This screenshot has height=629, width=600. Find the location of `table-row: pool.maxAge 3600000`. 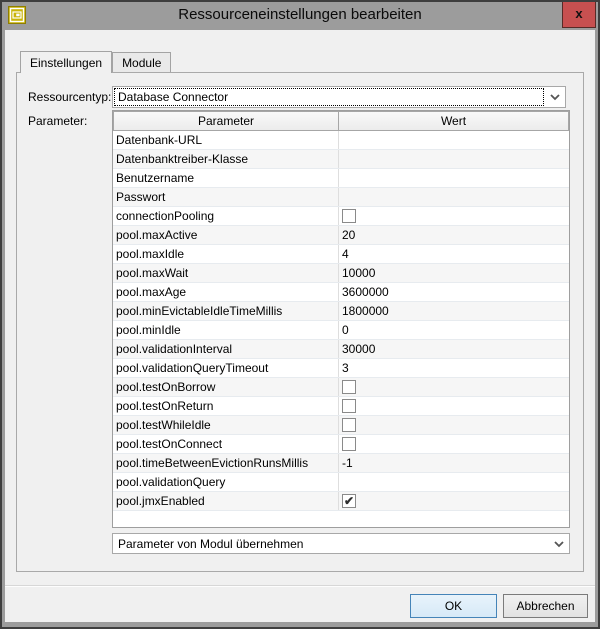

table-row: pool.maxAge 3600000 is located at coordinates (341, 292).